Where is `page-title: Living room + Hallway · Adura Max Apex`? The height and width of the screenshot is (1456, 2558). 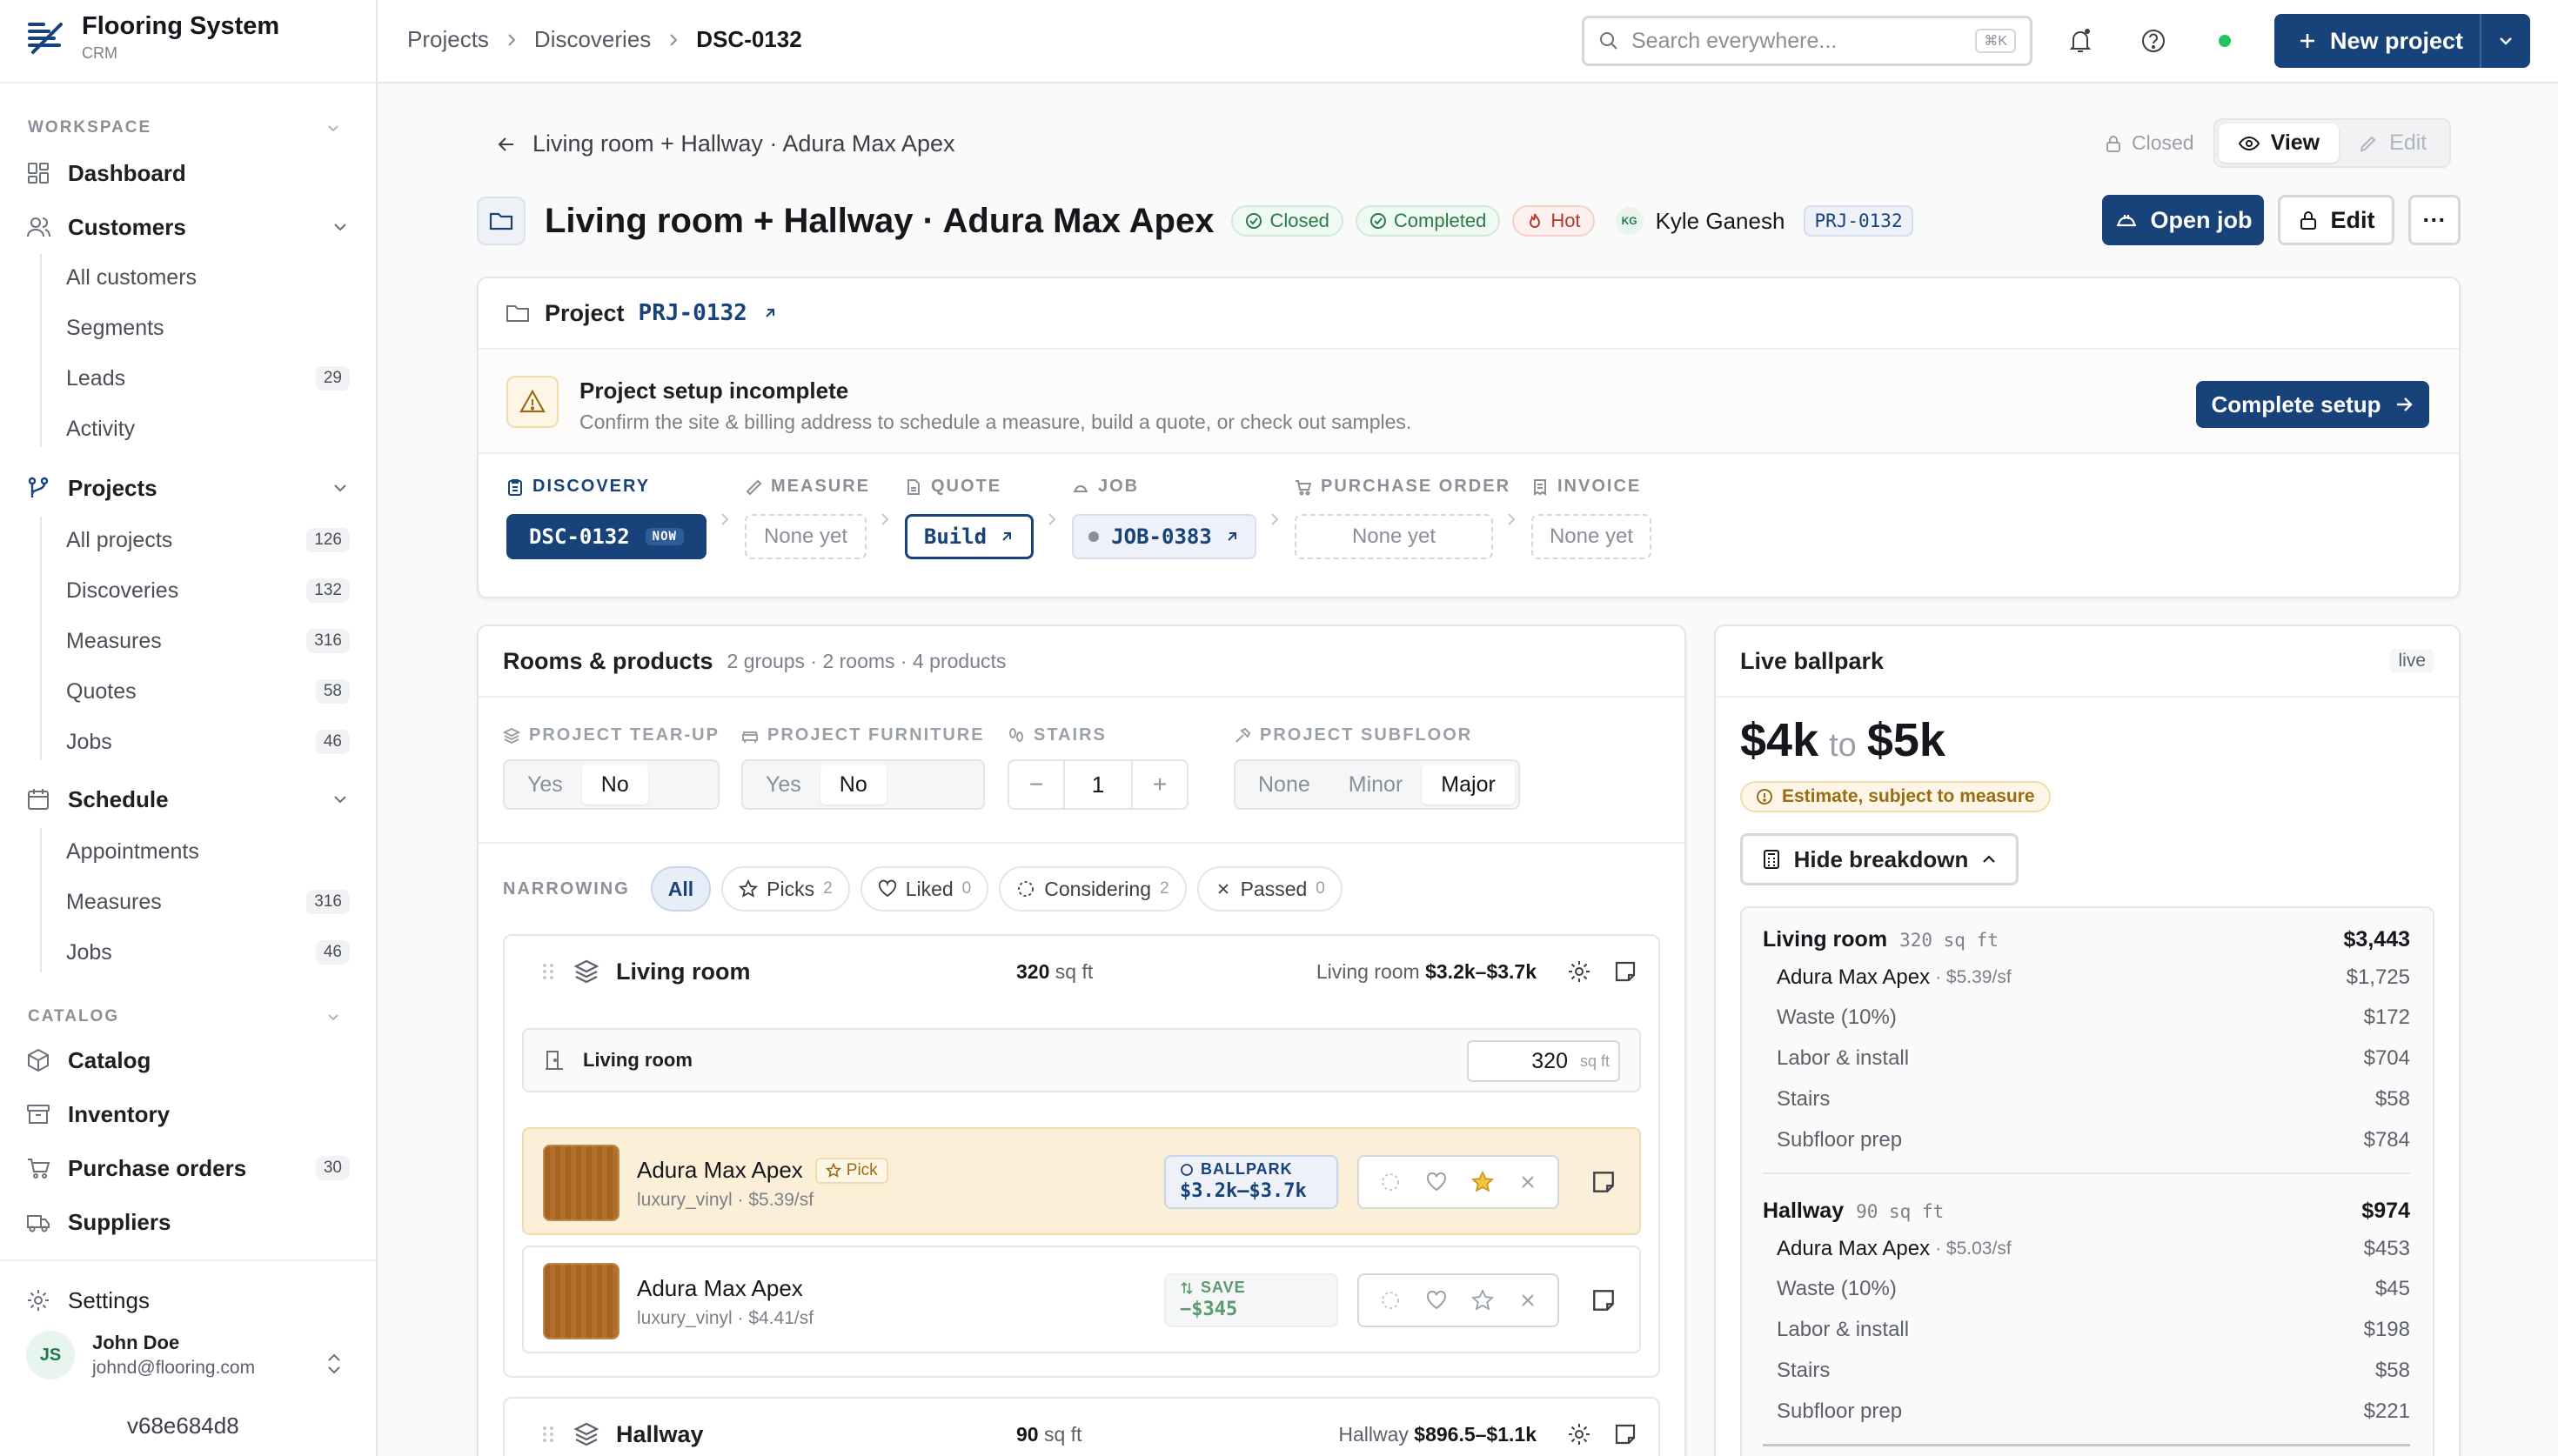
page-title: Living room + Hallway · Adura Max Apex is located at coordinates (880, 220).